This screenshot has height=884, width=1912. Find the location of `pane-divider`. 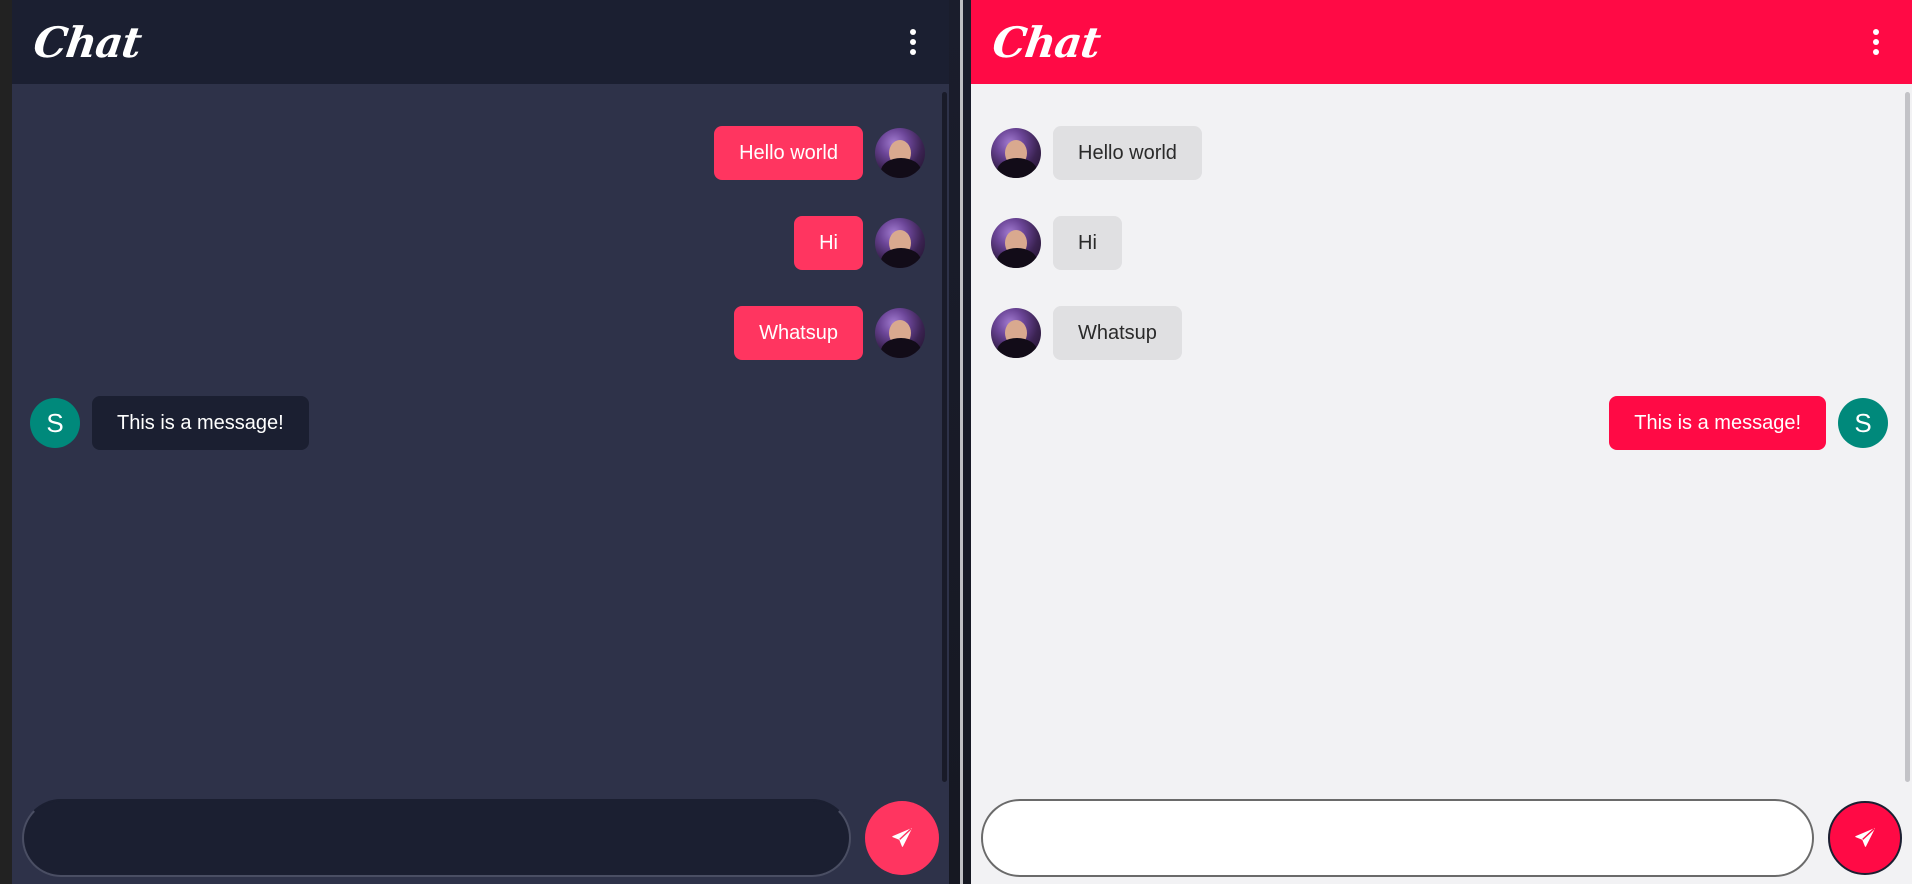

pane-divider is located at coordinates (960, 442).